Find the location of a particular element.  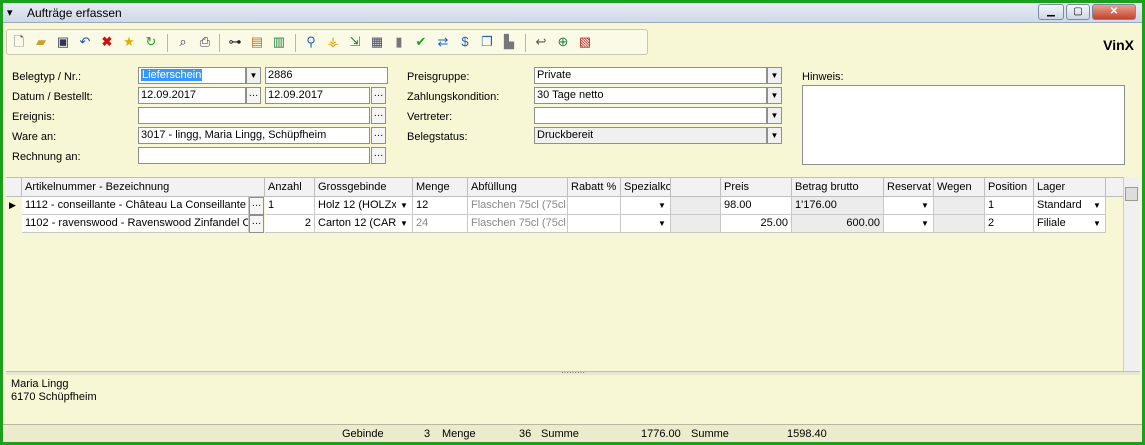

stamp-icon: ▙ is located at coordinates (509, 42).